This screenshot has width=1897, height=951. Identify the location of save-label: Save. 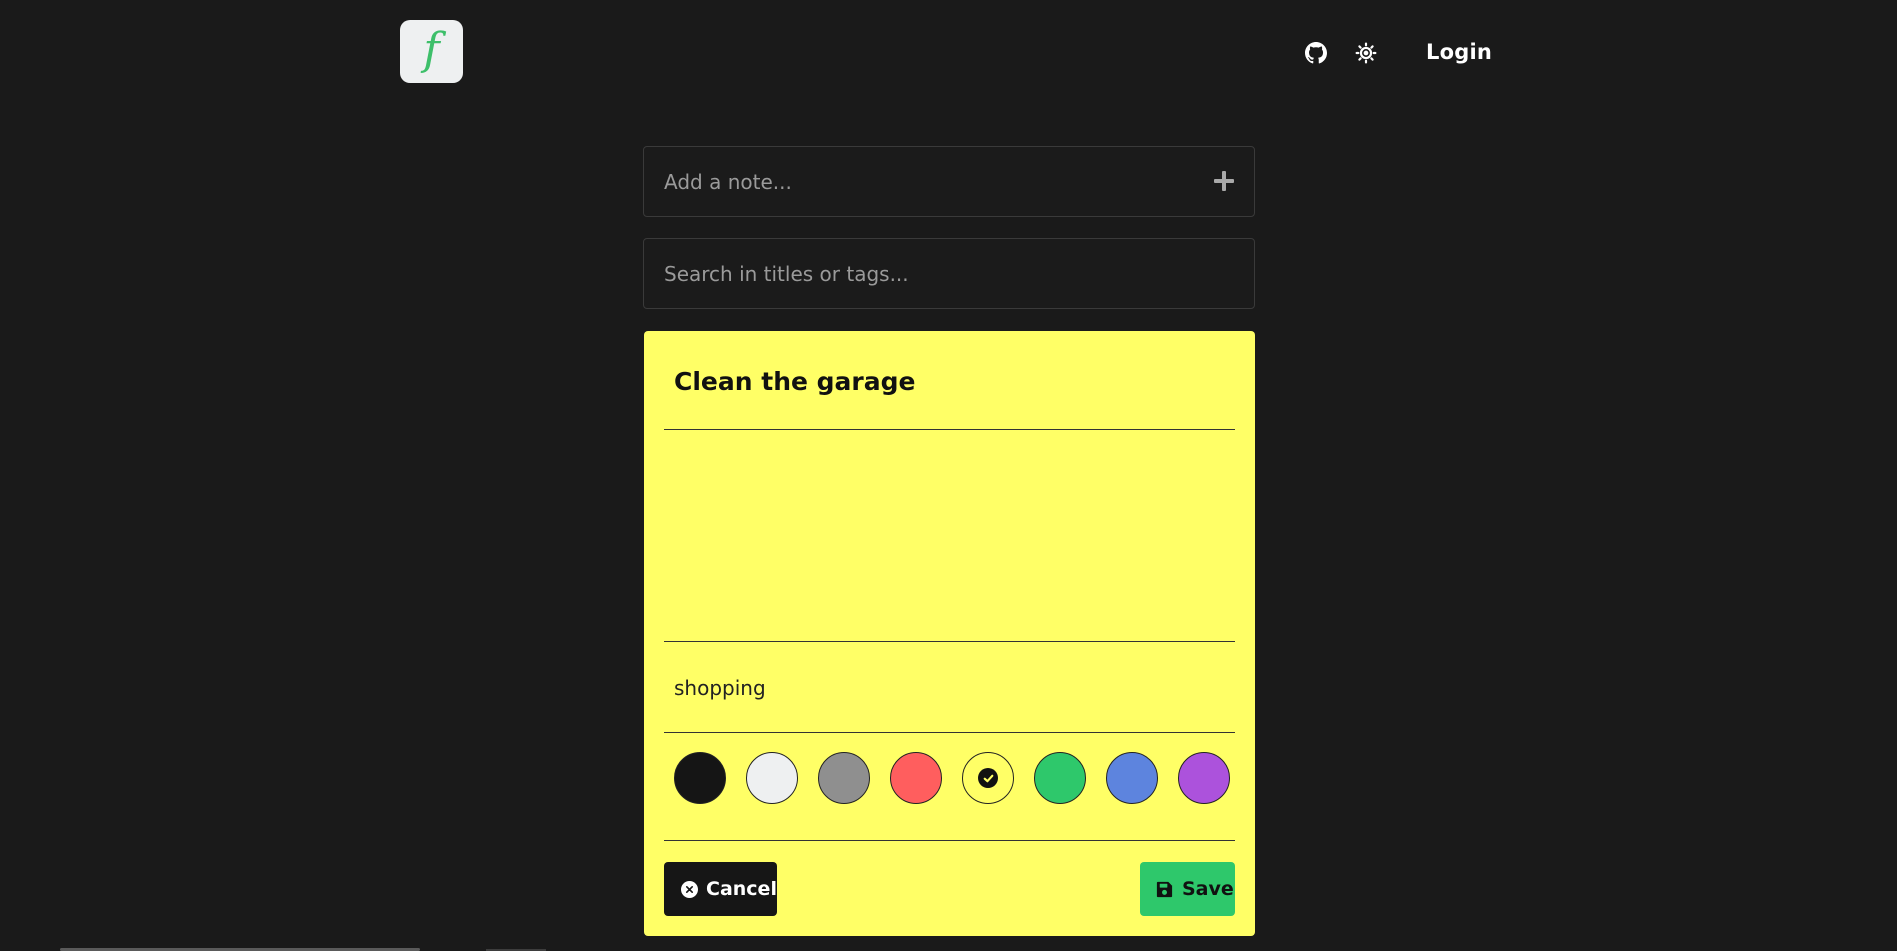
(1208, 889).